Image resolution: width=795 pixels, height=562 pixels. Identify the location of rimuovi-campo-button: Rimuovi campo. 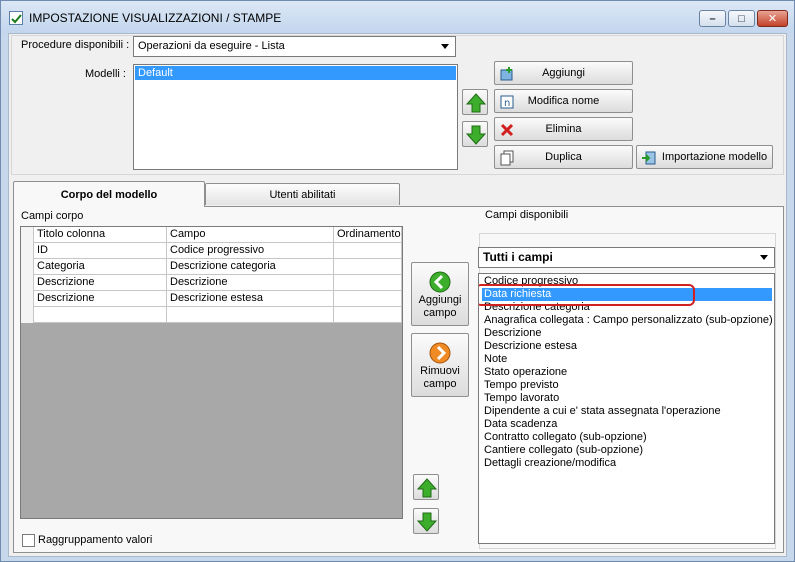
(440, 365).